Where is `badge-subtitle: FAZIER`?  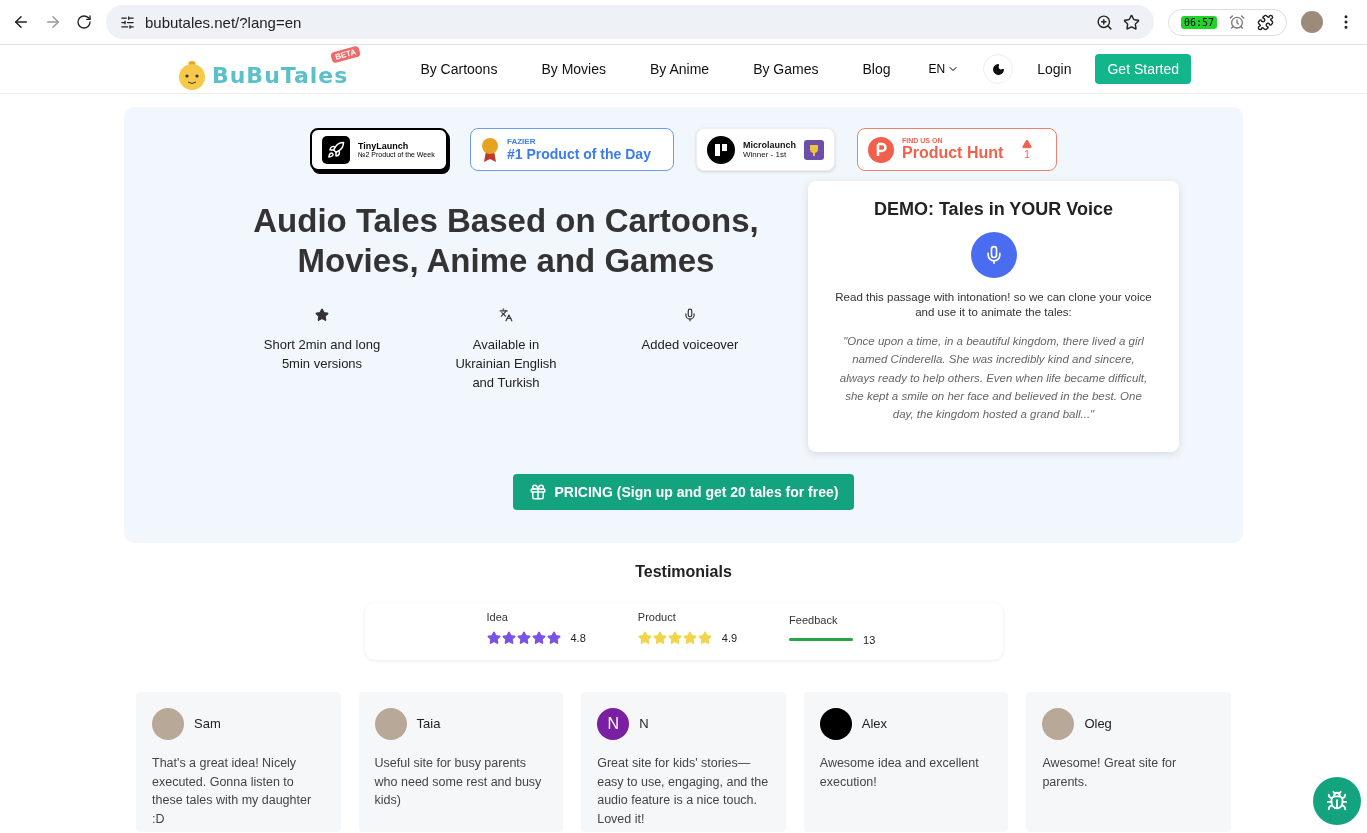 badge-subtitle: FAZIER is located at coordinates (522, 141).